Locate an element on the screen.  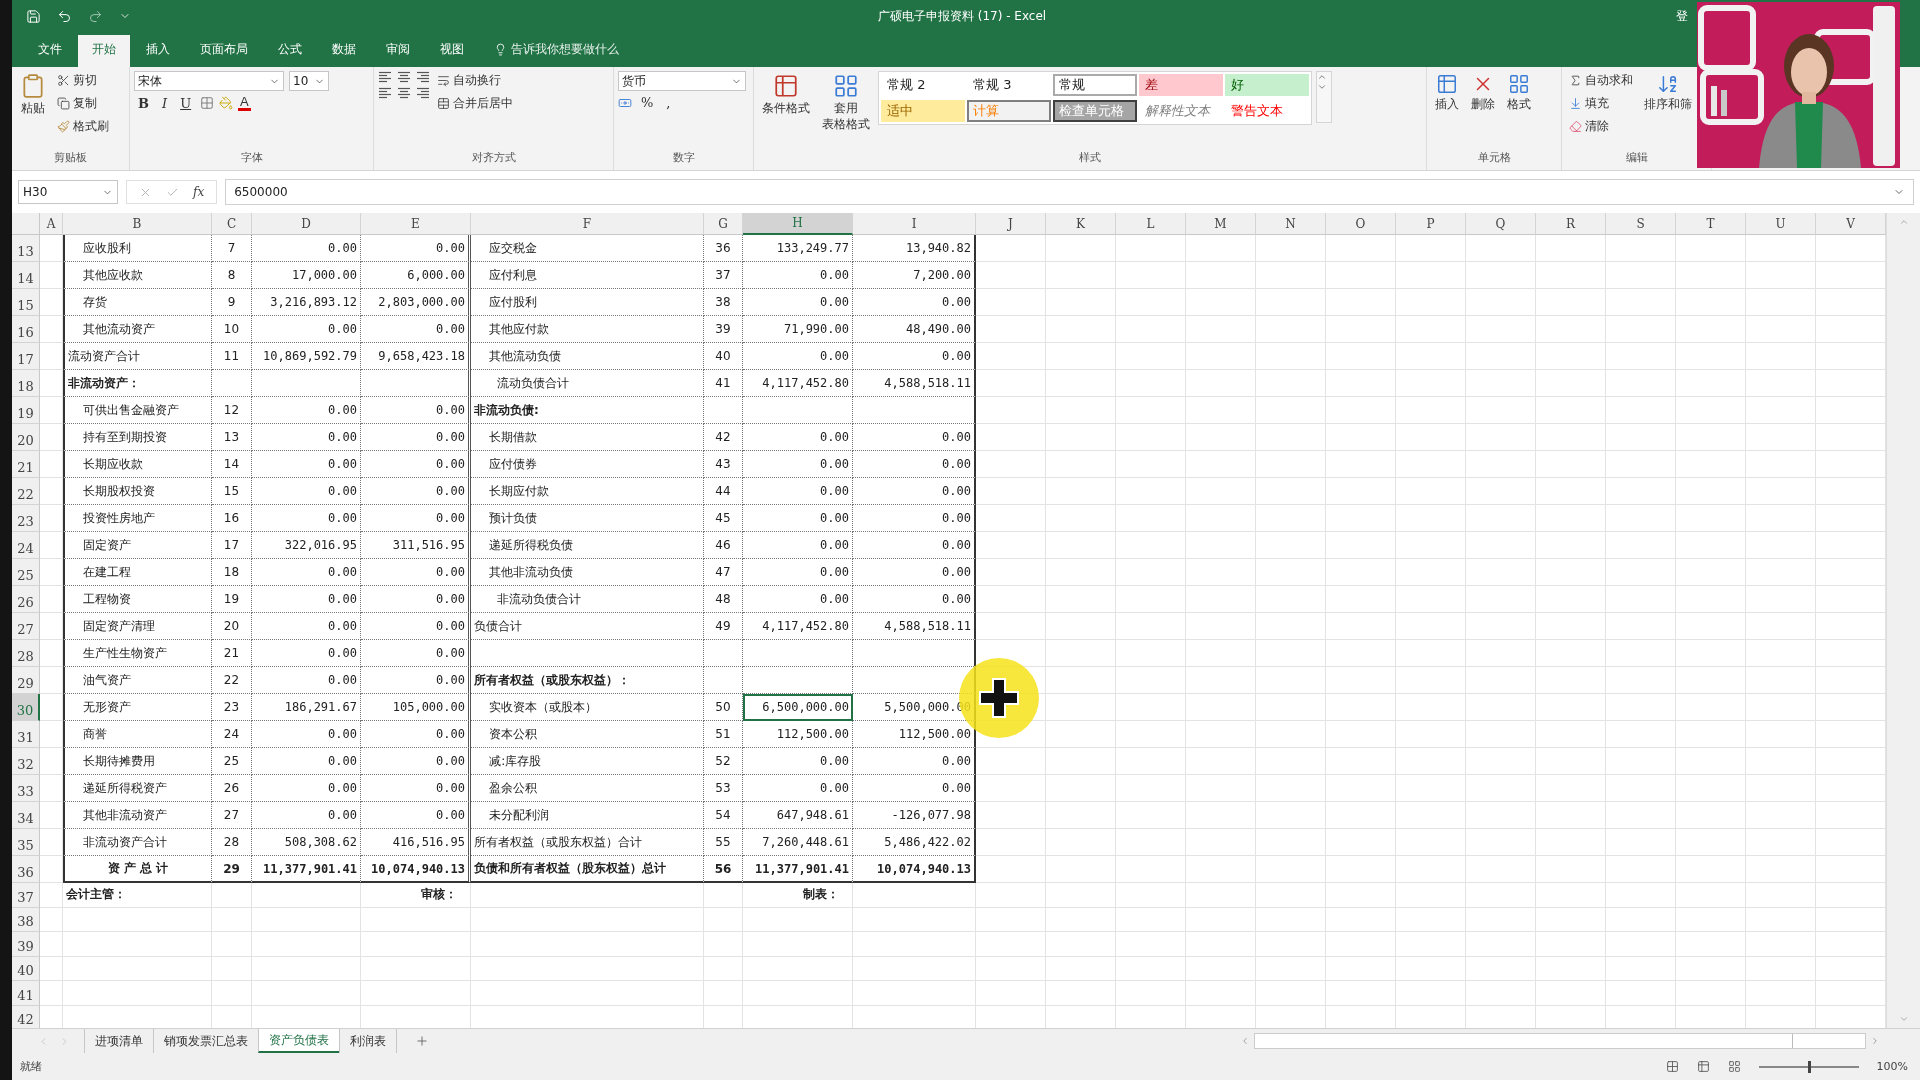
row-header: 41 is located at coordinates (26, 993).